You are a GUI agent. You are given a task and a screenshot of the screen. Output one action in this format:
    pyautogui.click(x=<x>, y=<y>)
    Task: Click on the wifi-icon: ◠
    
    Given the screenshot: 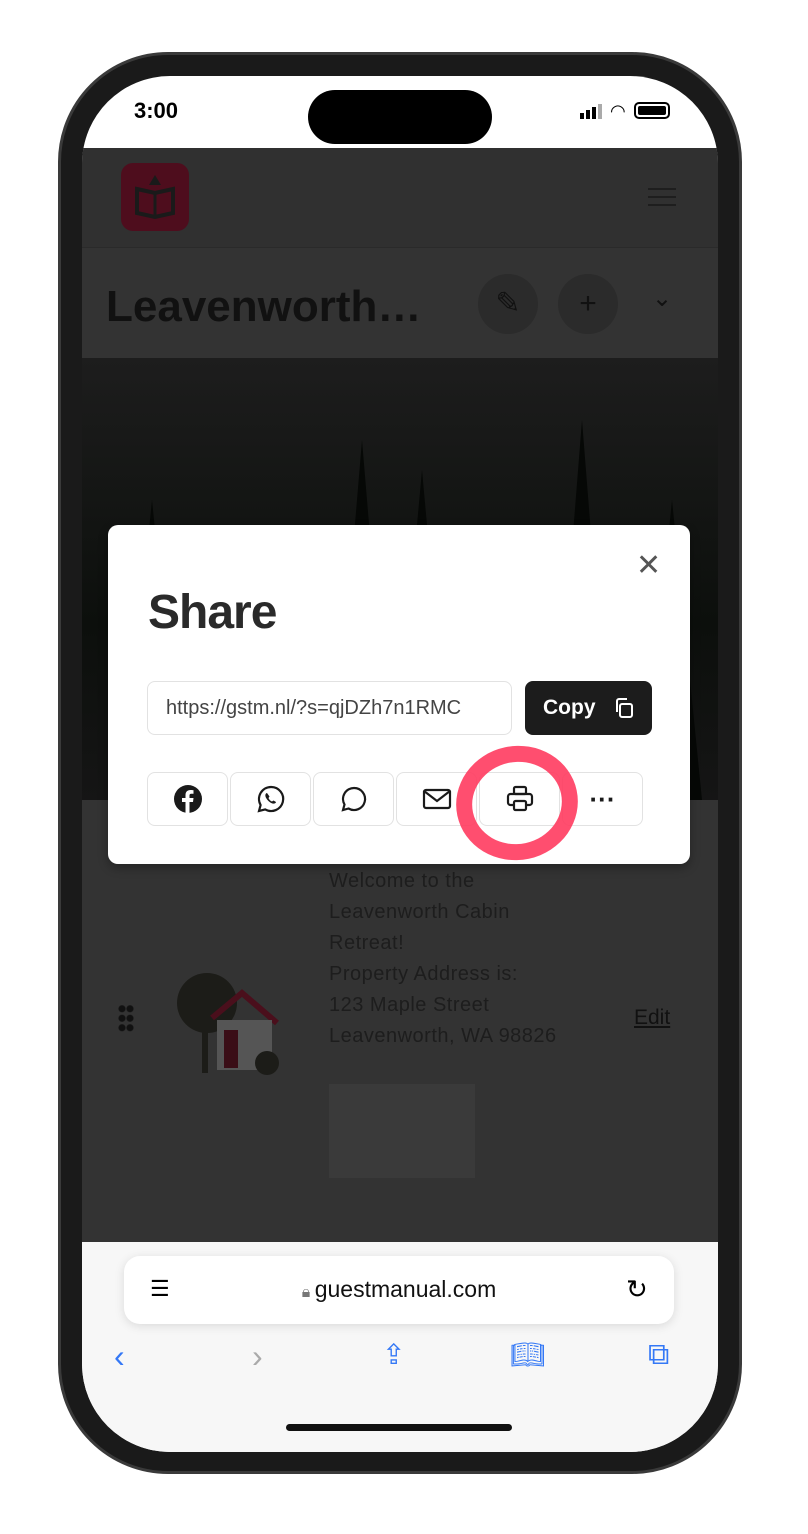 What is the action you would take?
    pyautogui.click(x=618, y=111)
    